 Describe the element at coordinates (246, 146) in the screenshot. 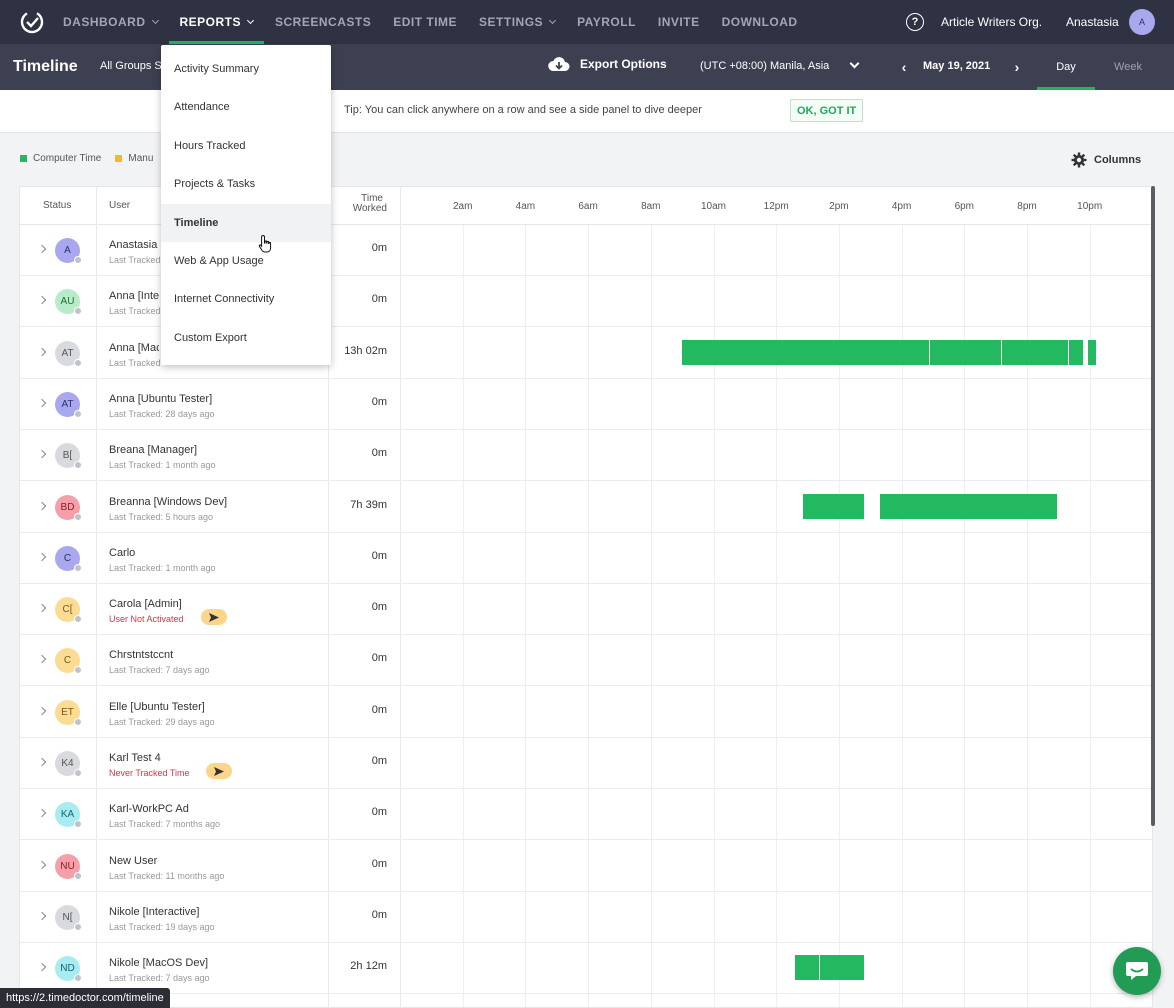

I see `menu-item-hours-tracked: Hours Tracked` at that location.